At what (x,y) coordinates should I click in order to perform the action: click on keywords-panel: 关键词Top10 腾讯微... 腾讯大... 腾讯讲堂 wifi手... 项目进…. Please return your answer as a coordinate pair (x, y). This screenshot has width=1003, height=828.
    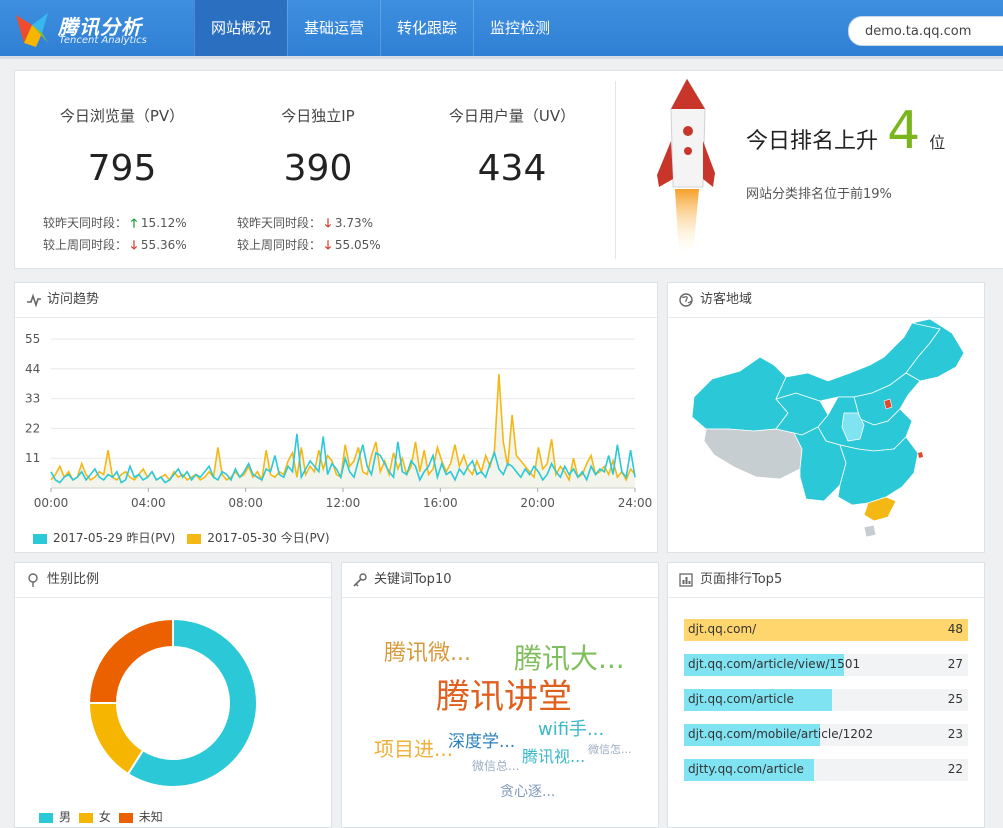
    Looking at the image, I should click on (500, 695).